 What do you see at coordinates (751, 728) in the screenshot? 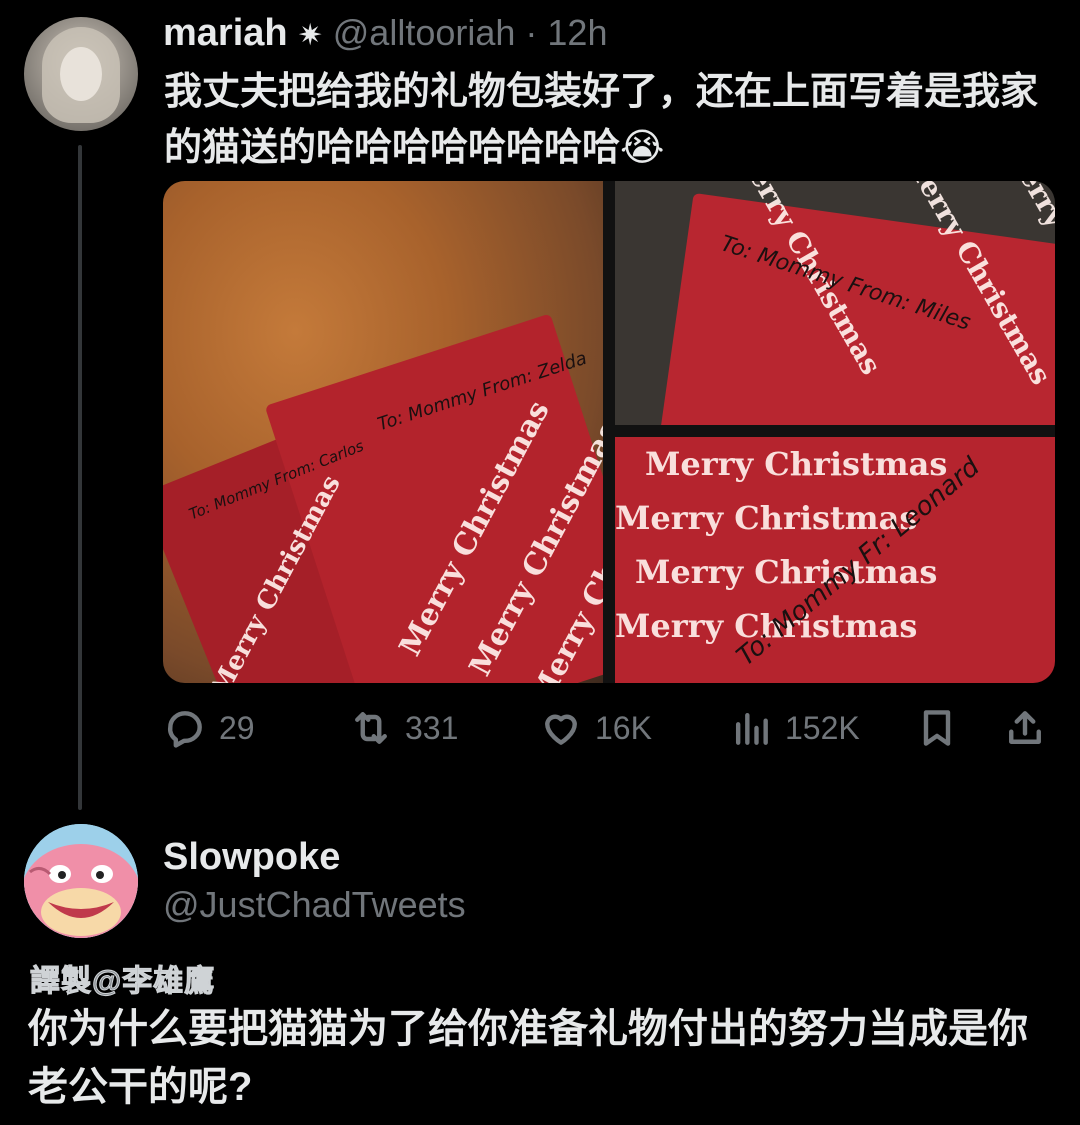
I see `bar-chart-icon` at bounding box center [751, 728].